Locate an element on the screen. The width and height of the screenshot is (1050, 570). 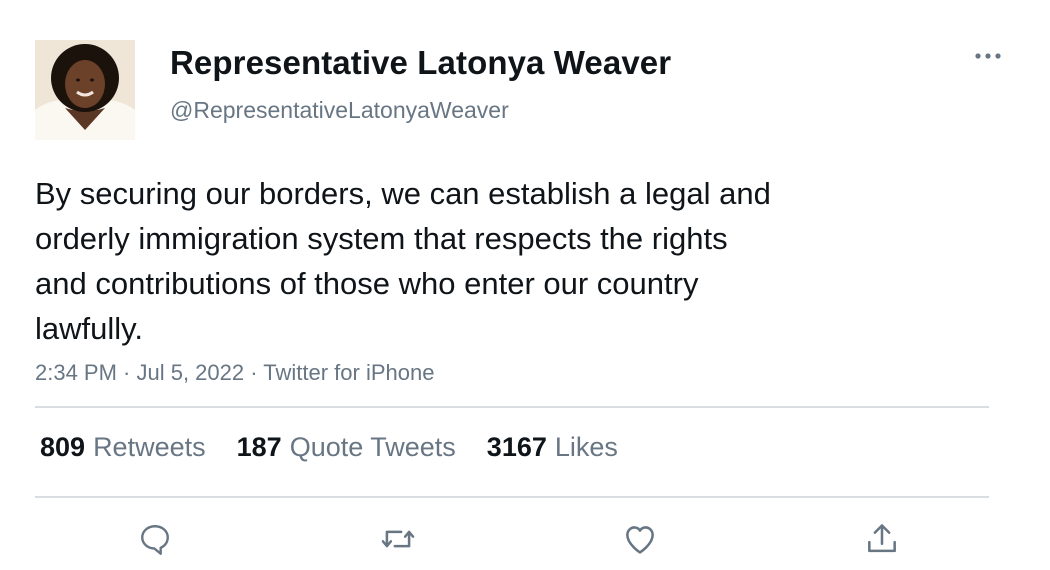
quote-tweets-label: Quote Tweets is located at coordinates (372, 447).